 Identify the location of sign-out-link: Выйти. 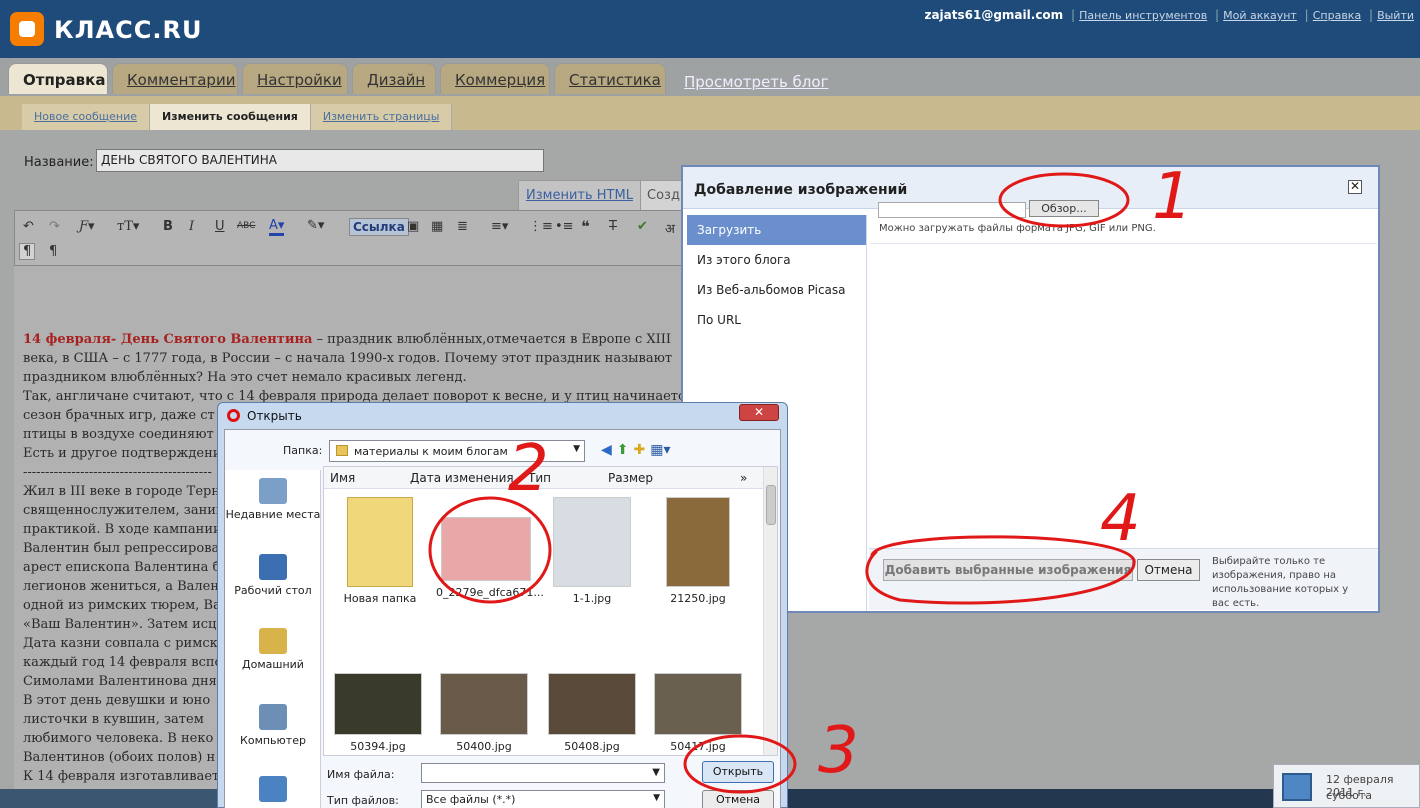
(1395, 15).